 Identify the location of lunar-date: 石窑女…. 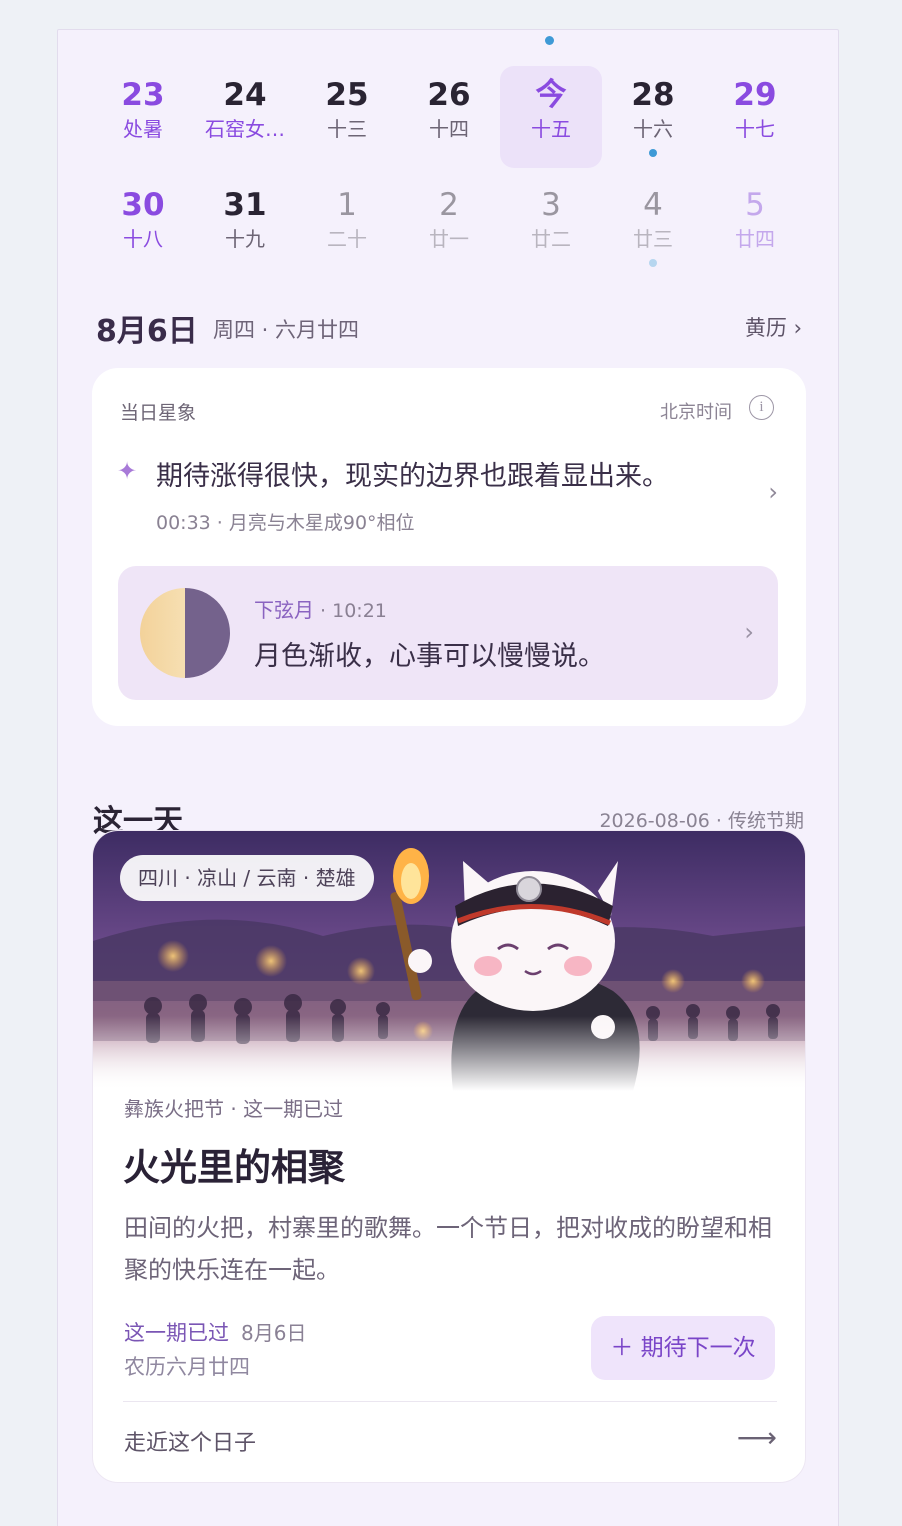
(245, 129).